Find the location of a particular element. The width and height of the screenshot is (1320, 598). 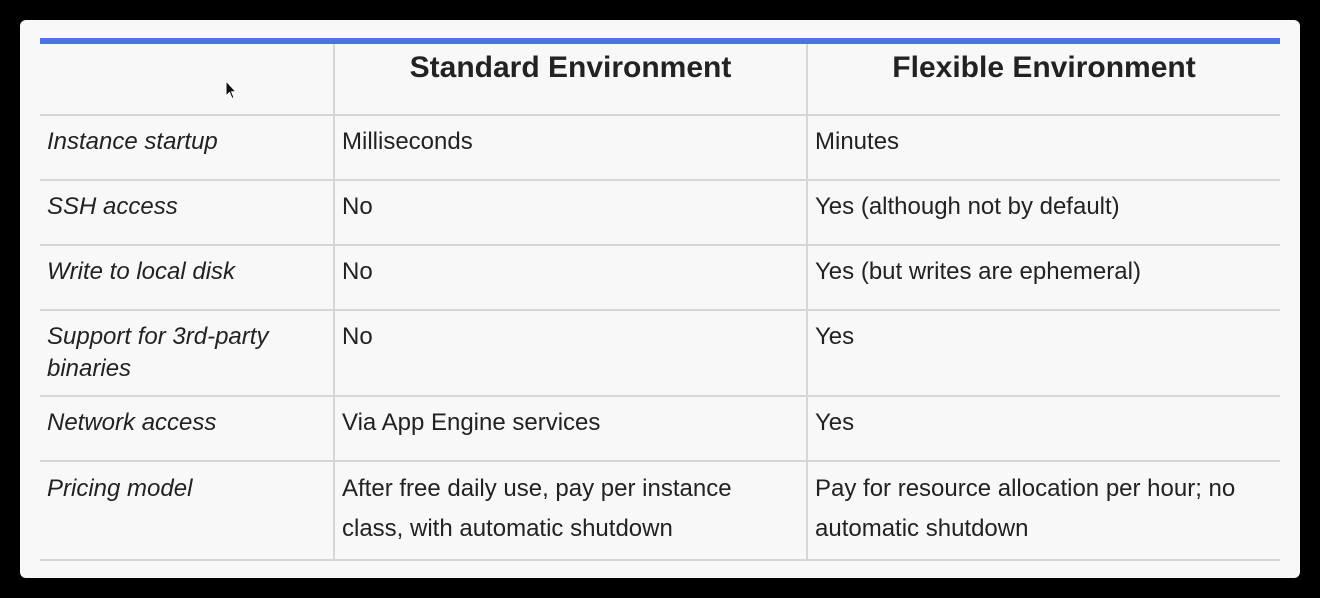

feature-cell: Write to local disk is located at coordinates (187, 278).